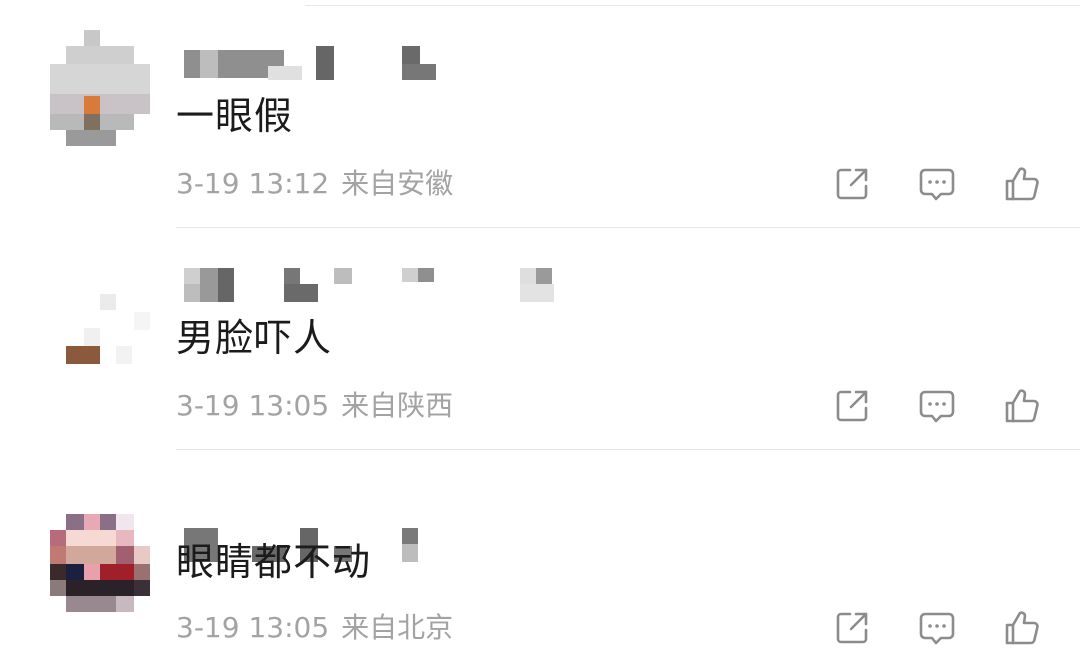 Image resolution: width=1080 pixels, height=670 pixels. I want to click on comment-text: 男脸吓人, so click(254, 338).